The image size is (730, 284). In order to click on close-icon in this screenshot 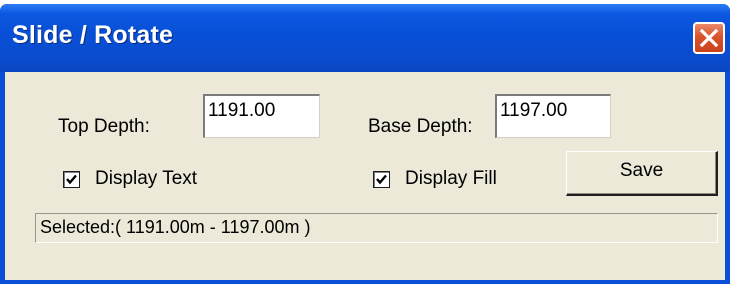, I will do `click(709, 38)`.